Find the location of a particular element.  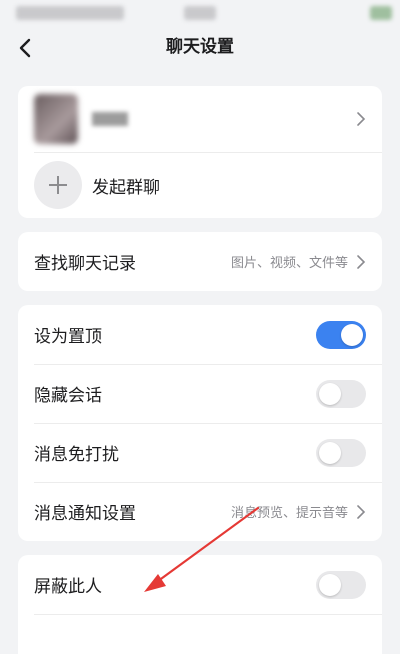

page-title: 聊天设置 is located at coordinates (200, 47).